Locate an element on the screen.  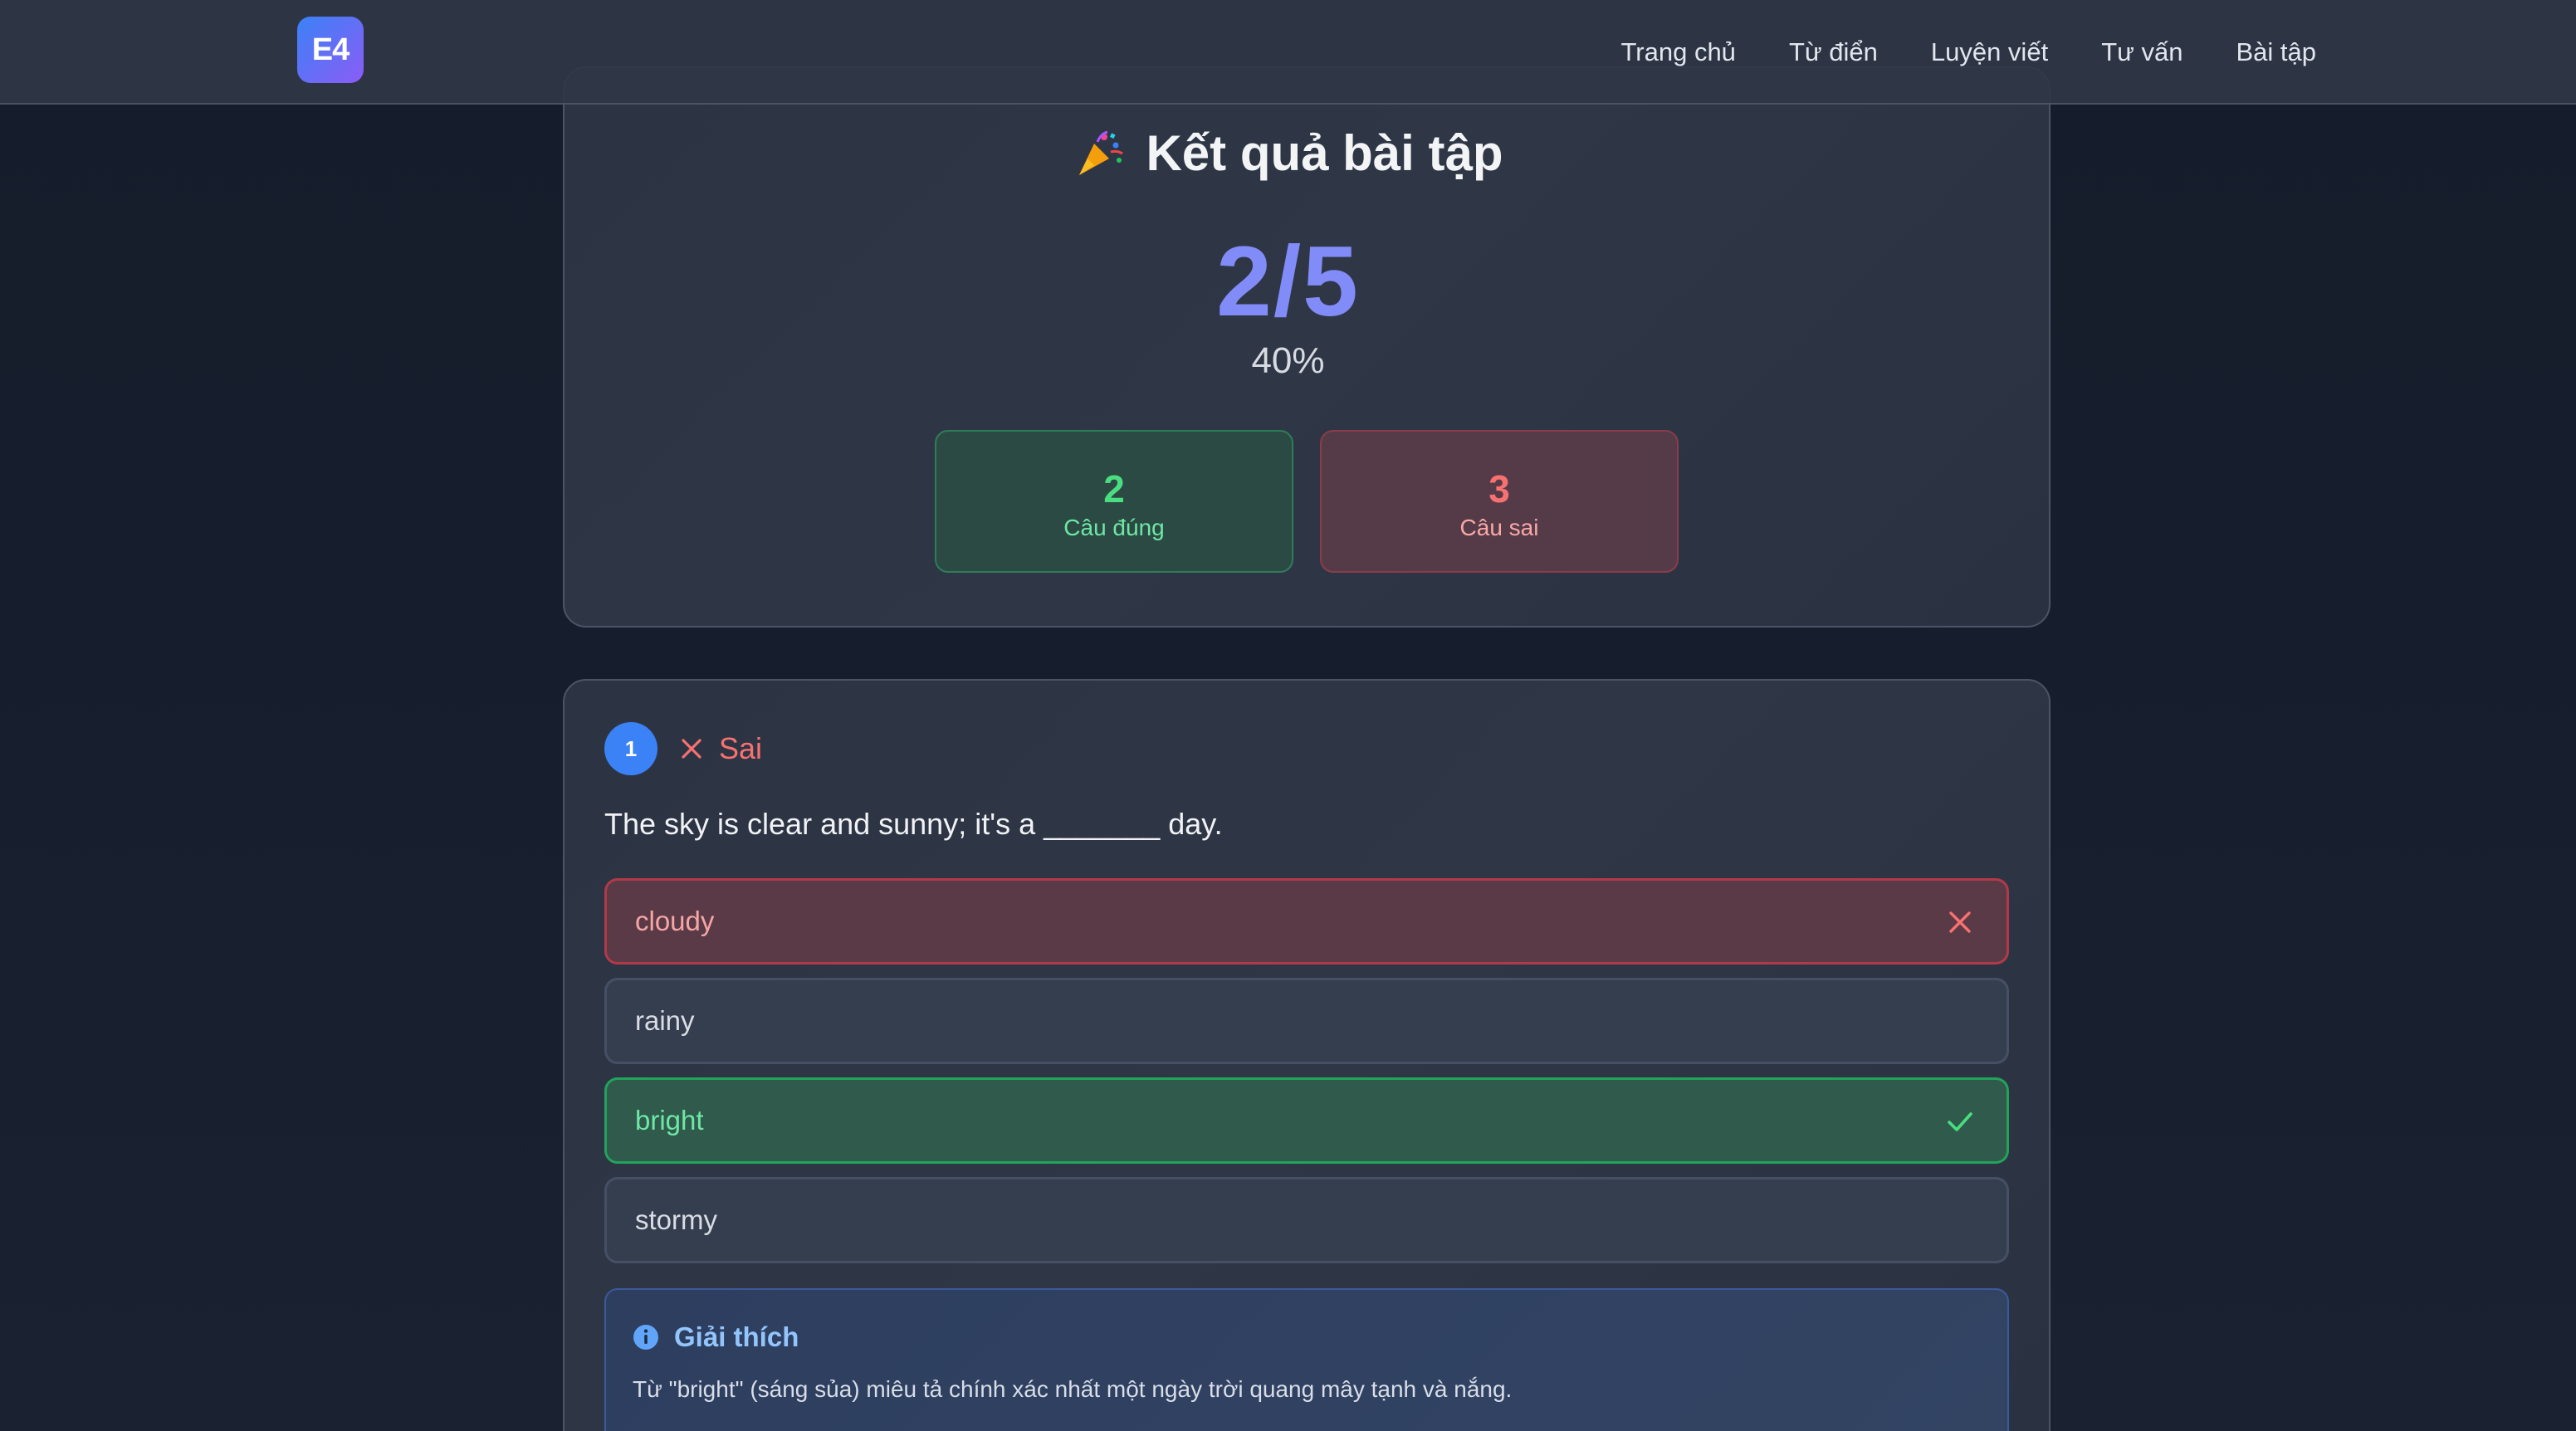
wrong-count-box: 3 Câu sai is located at coordinates (1499, 501).